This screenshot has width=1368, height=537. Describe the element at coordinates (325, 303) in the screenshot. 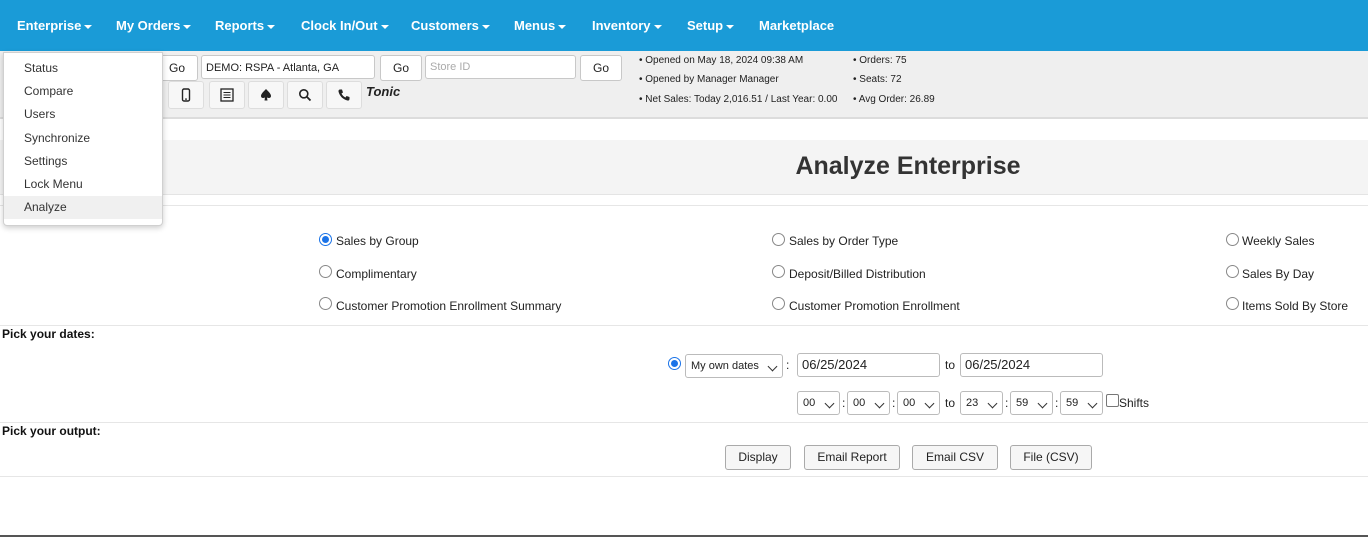

I see `radio-promo-enrollment-summary` at that location.